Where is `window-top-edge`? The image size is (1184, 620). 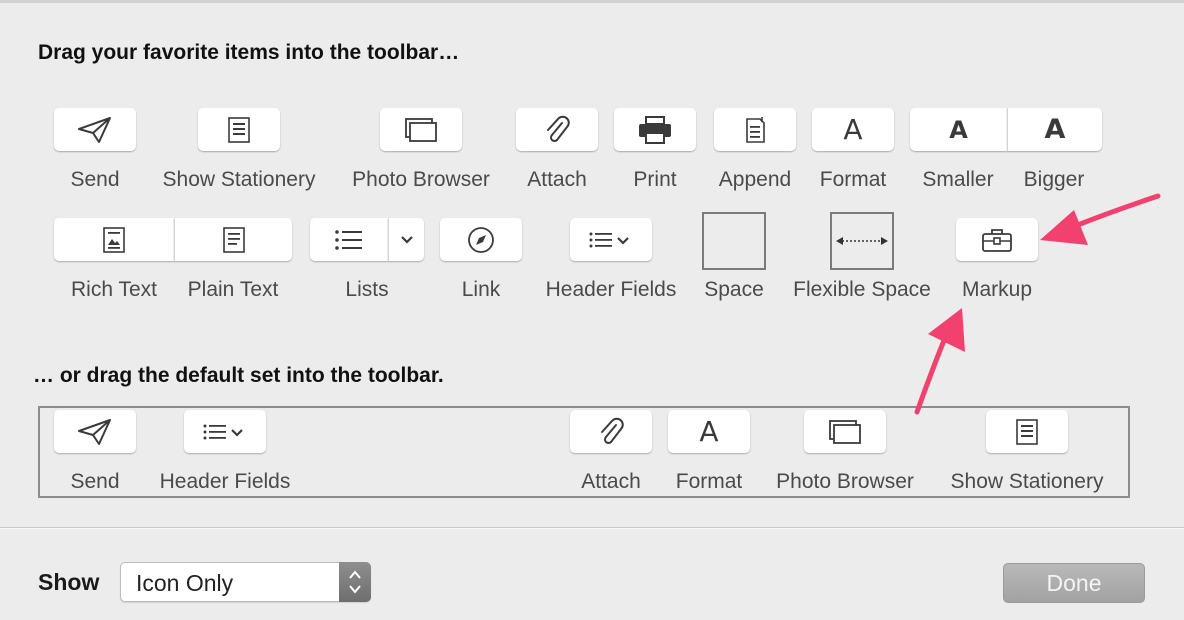 window-top-edge is located at coordinates (592, 1).